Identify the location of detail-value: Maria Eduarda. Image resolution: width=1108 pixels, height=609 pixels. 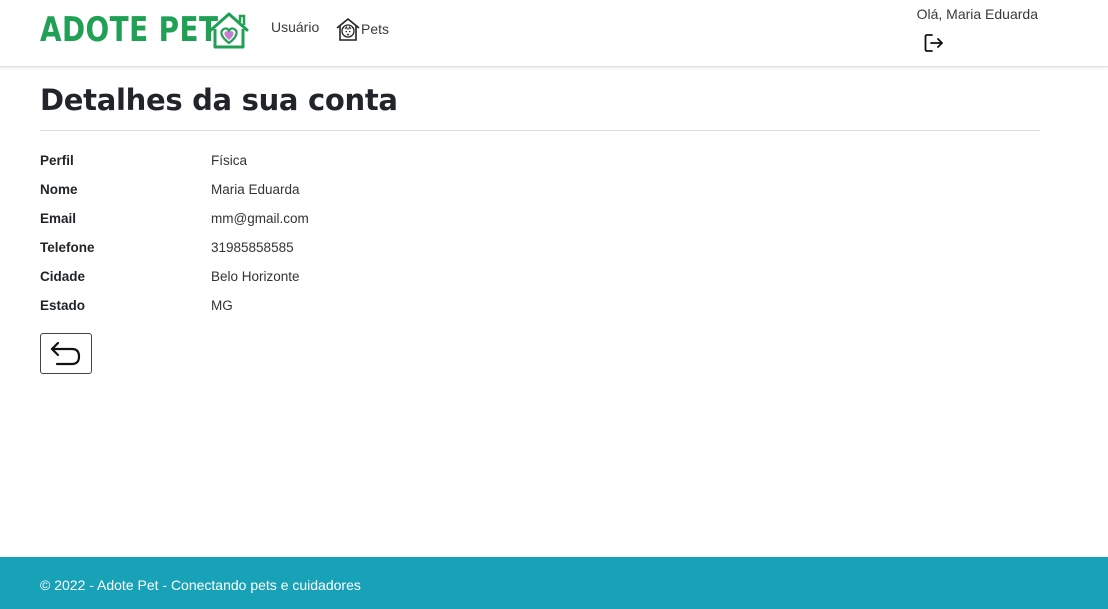
(255, 189).